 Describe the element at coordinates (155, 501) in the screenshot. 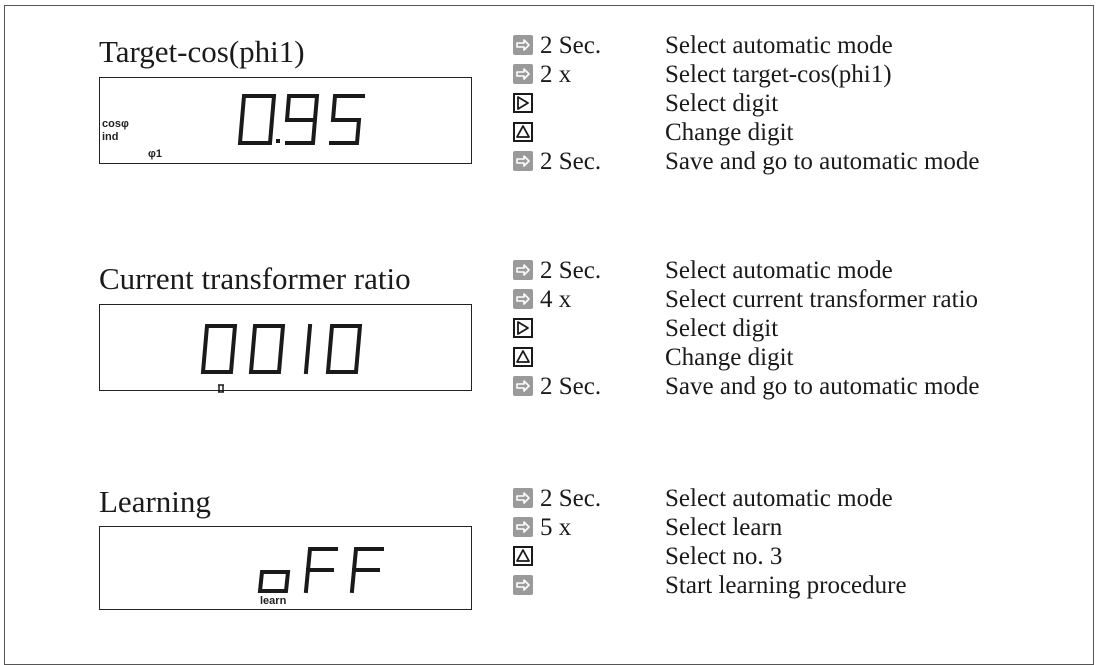

I see `section-title: Learning` at that location.